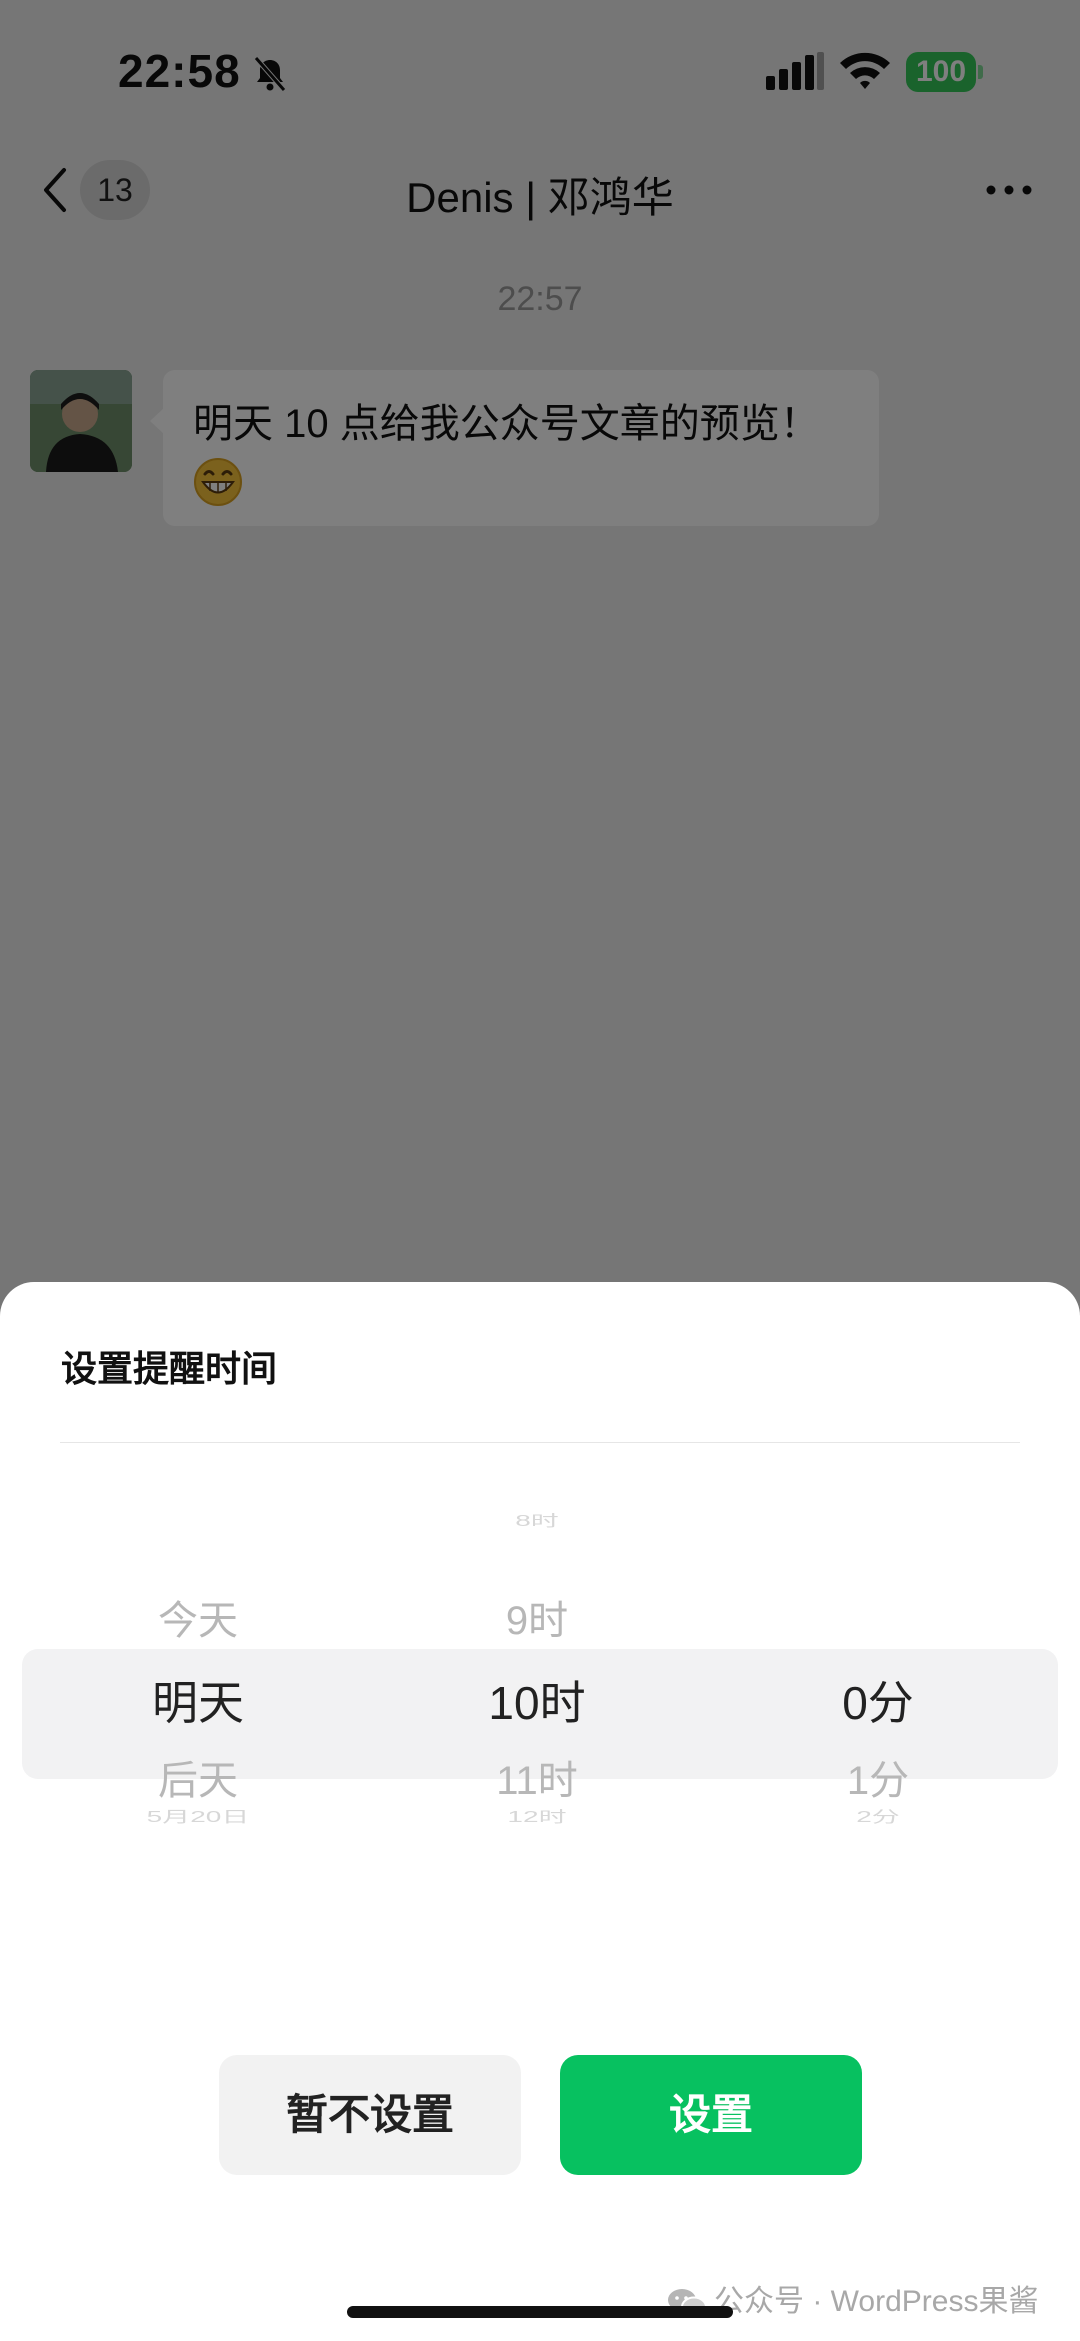 Image resolution: width=1080 pixels, height=2341 pixels. I want to click on minute-picker-column: 0分 1分 2分, so click(878, 1672).